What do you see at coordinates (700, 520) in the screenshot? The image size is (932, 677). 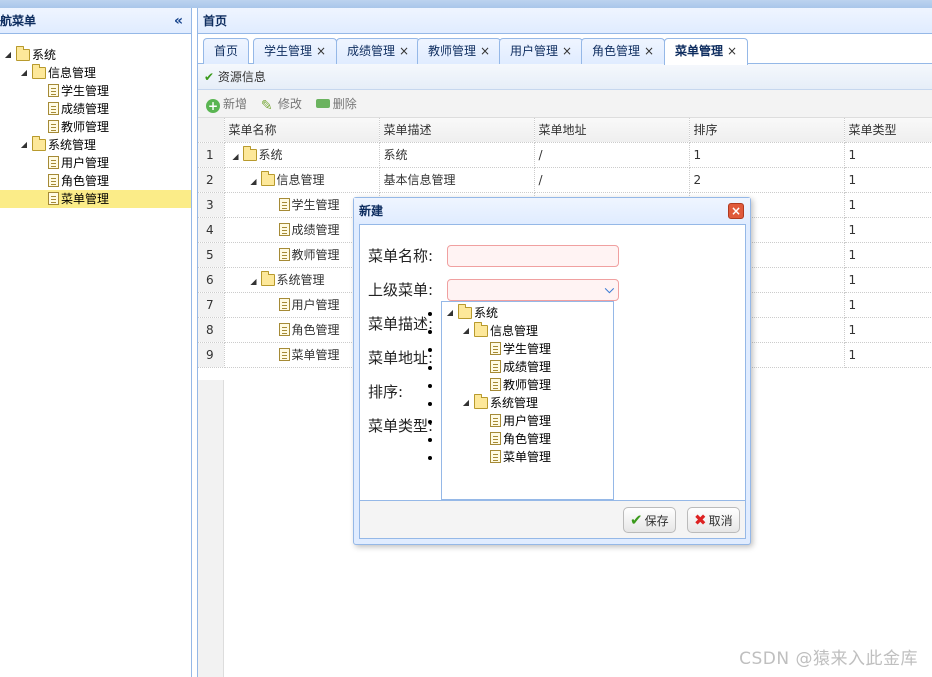 I see `cross-icon: ✖` at bounding box center [700, 520].